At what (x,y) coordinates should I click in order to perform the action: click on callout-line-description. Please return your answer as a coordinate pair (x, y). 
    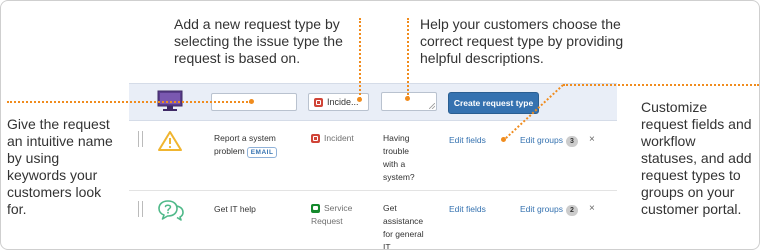
    Looking at the image, I should click on (408, 58).